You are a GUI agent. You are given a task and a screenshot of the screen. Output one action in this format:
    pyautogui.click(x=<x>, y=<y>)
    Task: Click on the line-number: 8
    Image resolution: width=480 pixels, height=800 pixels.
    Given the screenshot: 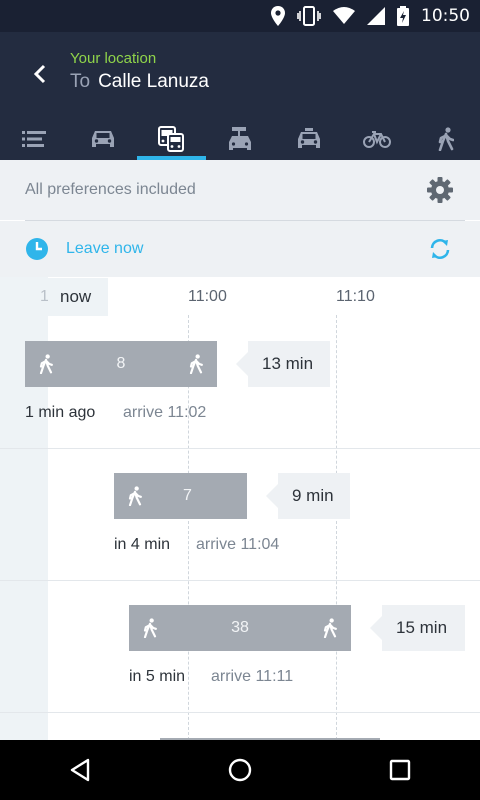 What is the action you would take?
    pyautogui.click(x=121, y=363)
    